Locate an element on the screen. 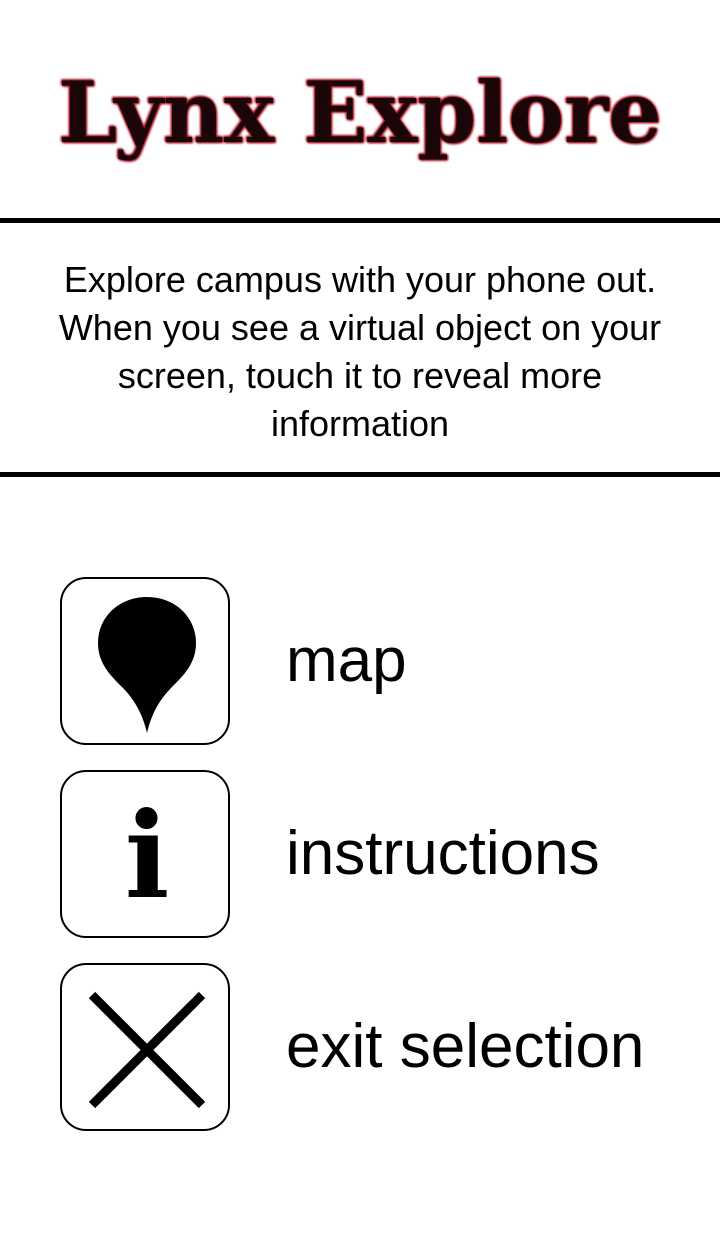 The height and width of the screenshot is (1234, 720). menu-item-instructions: i instructions is located at coordinates (380, 856).